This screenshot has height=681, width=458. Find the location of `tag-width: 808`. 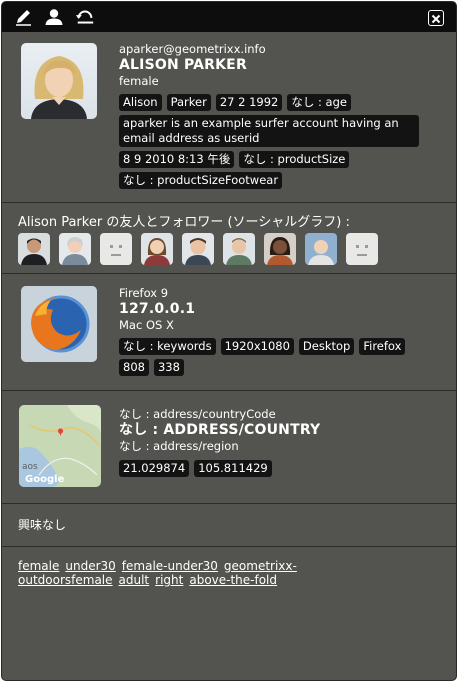

tag-width: 808 is located at coordinates (134, 367).